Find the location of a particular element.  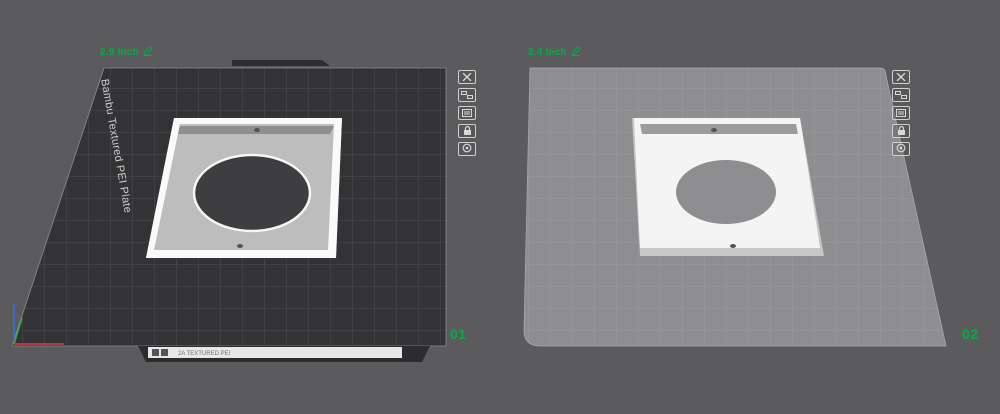

plate-2-toolbar is located at coordinates (901, 113).